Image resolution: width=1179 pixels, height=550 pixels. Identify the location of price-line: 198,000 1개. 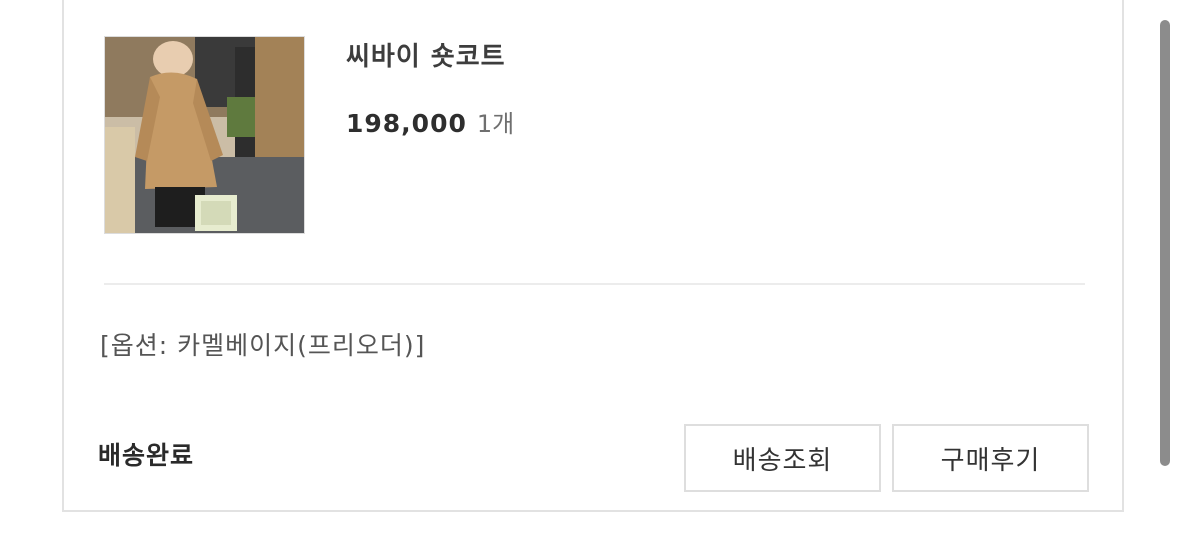
(430, 121).